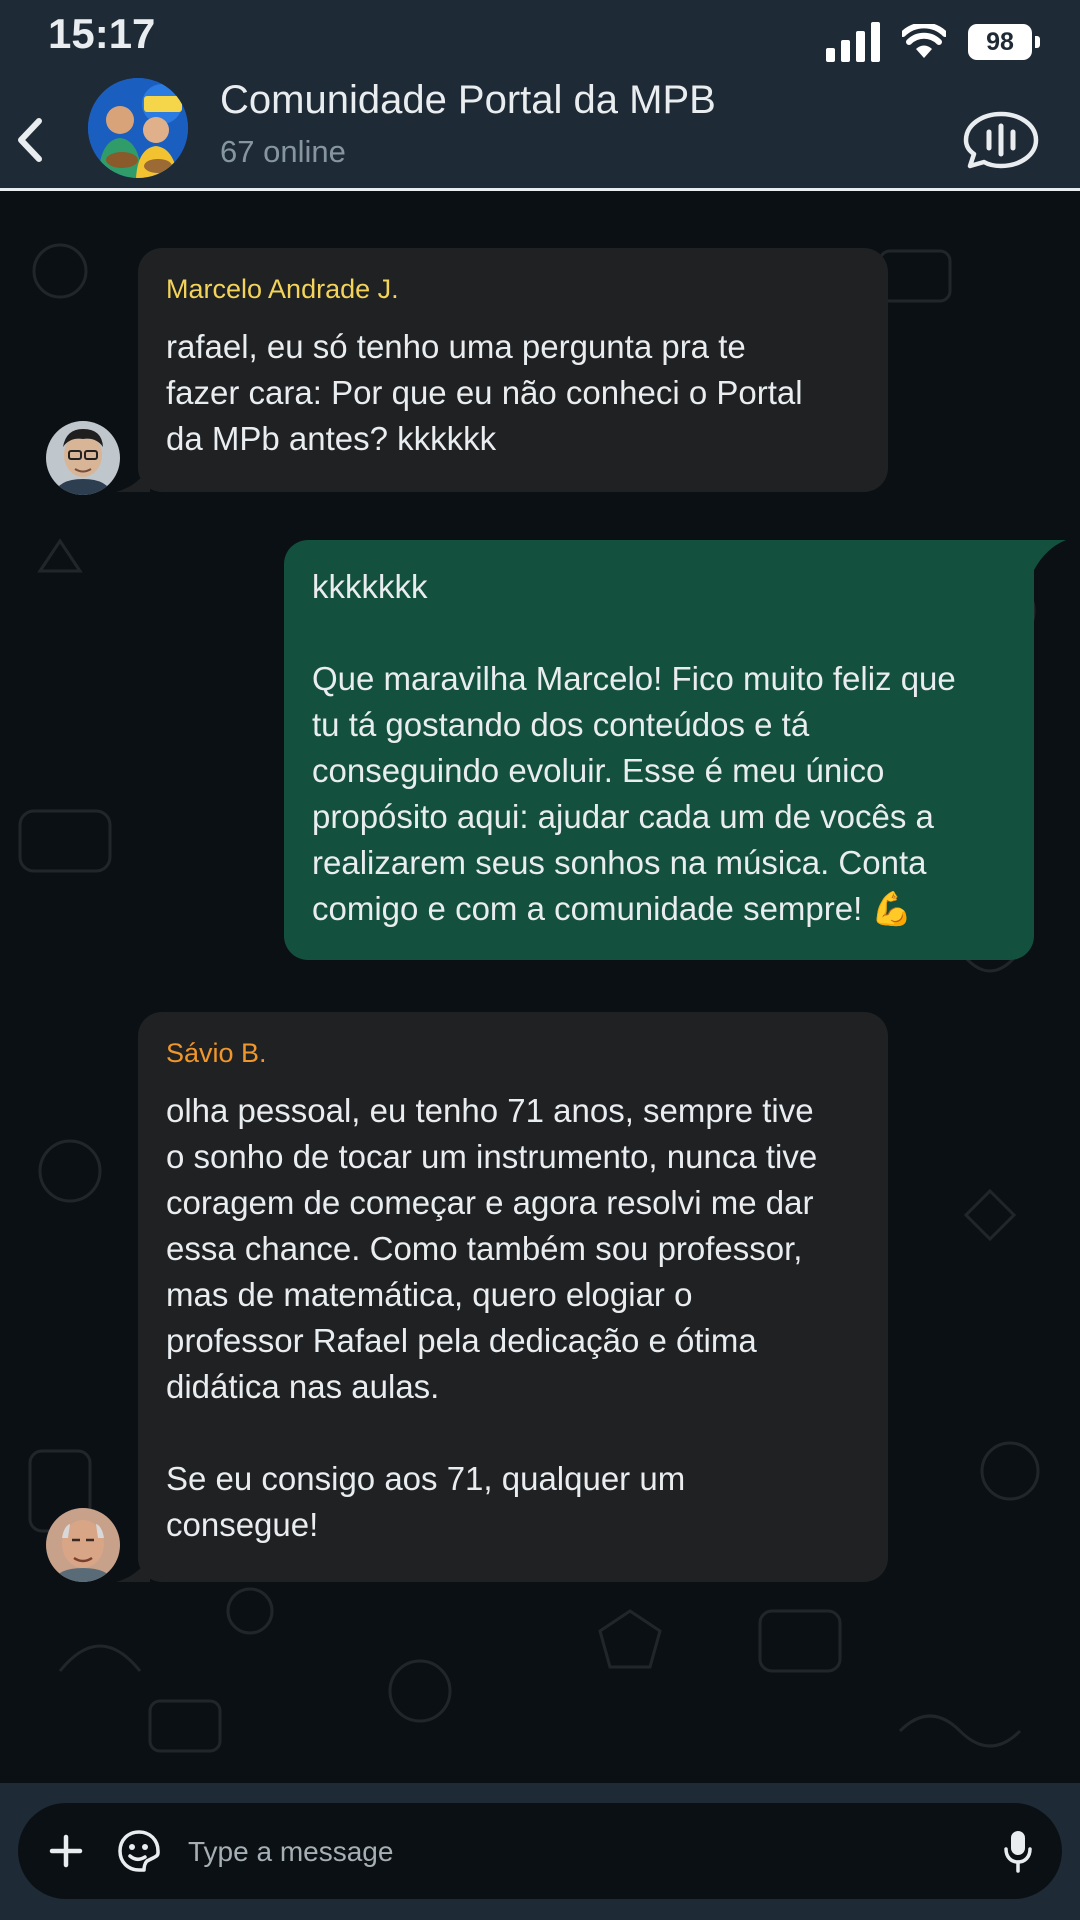 This screenshot has height=1920, width=1080. I want to click on attach-button, so click(66, 1851).